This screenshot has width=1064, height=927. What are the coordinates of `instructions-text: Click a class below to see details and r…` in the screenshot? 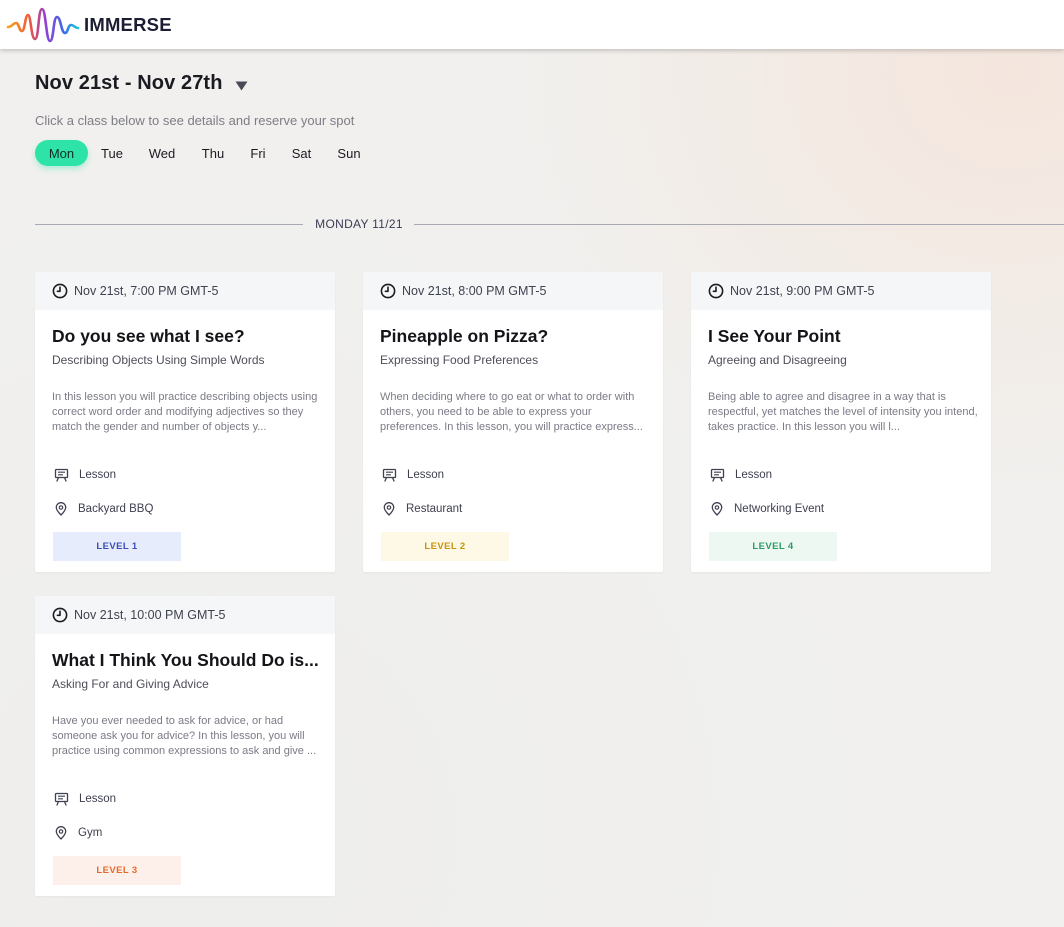 It's located at (195, 120).